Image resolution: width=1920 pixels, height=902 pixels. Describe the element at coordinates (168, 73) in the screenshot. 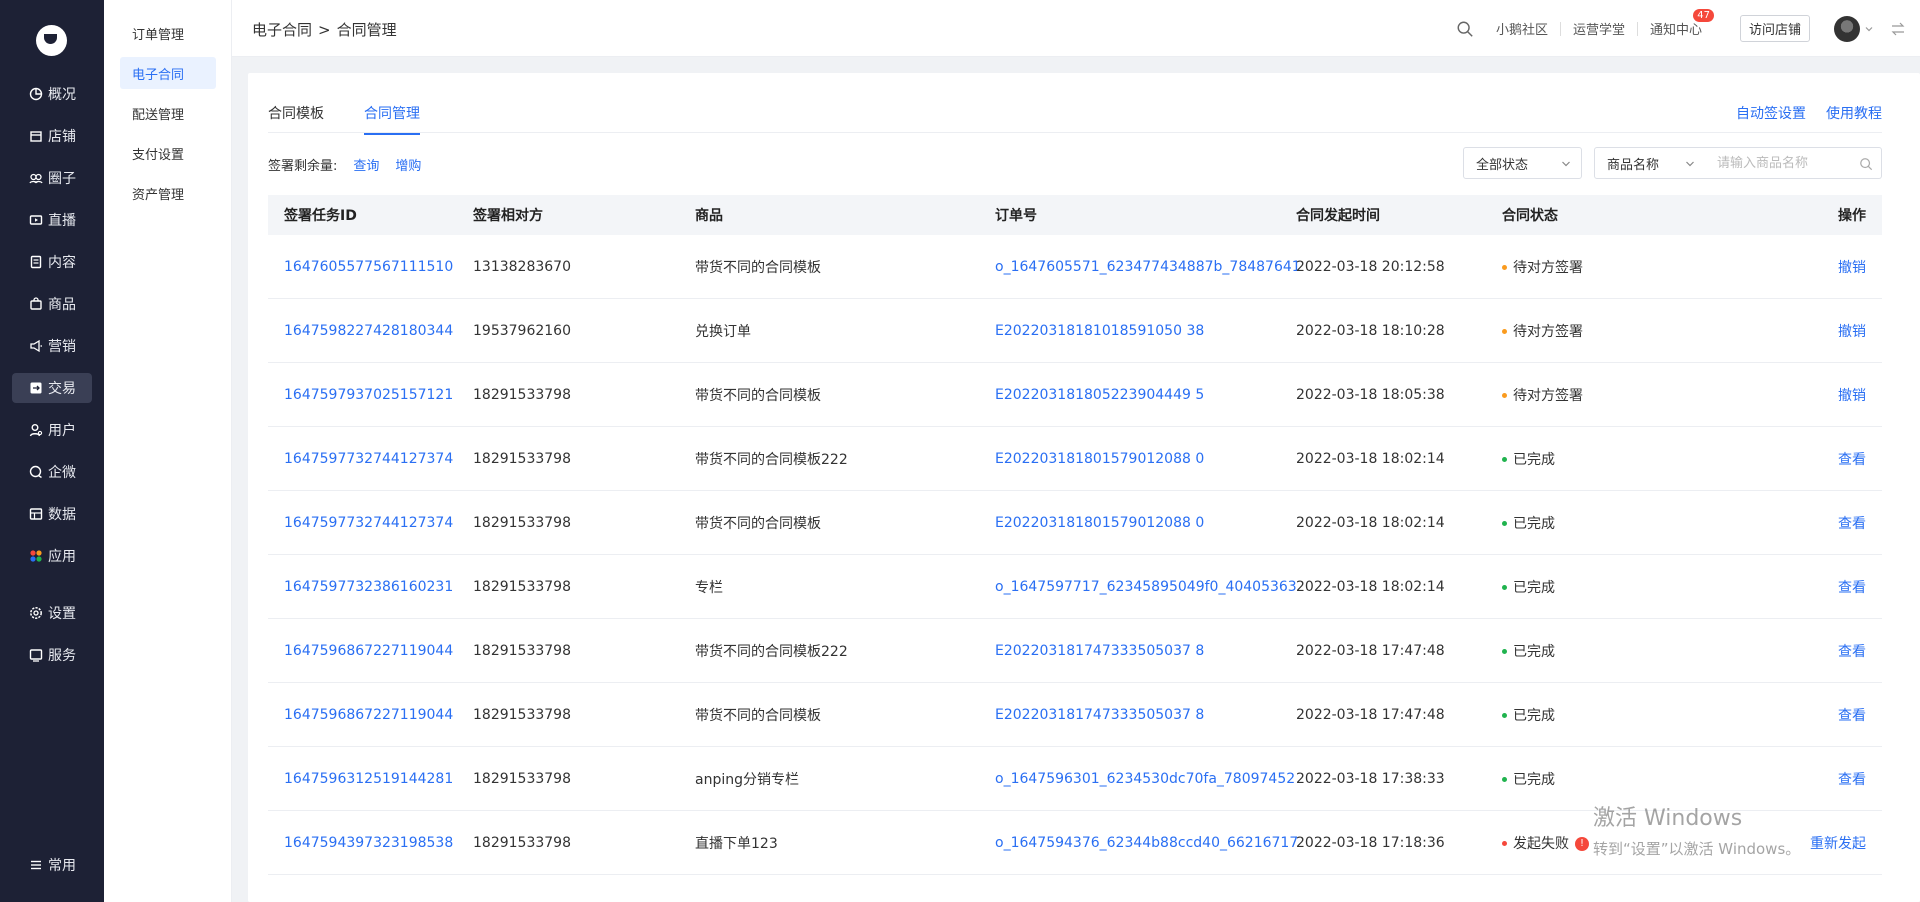

I see `subnav-item-e-contract: 电子合同` at that location.